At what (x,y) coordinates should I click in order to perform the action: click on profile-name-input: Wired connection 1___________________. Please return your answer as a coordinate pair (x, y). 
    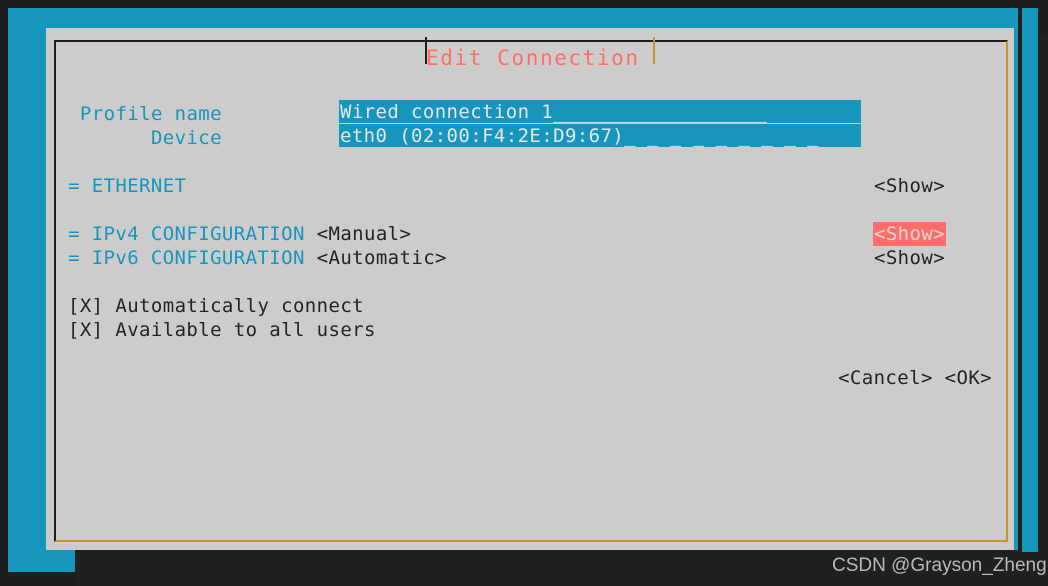
    Looking at the image, I should click on (600, 111).